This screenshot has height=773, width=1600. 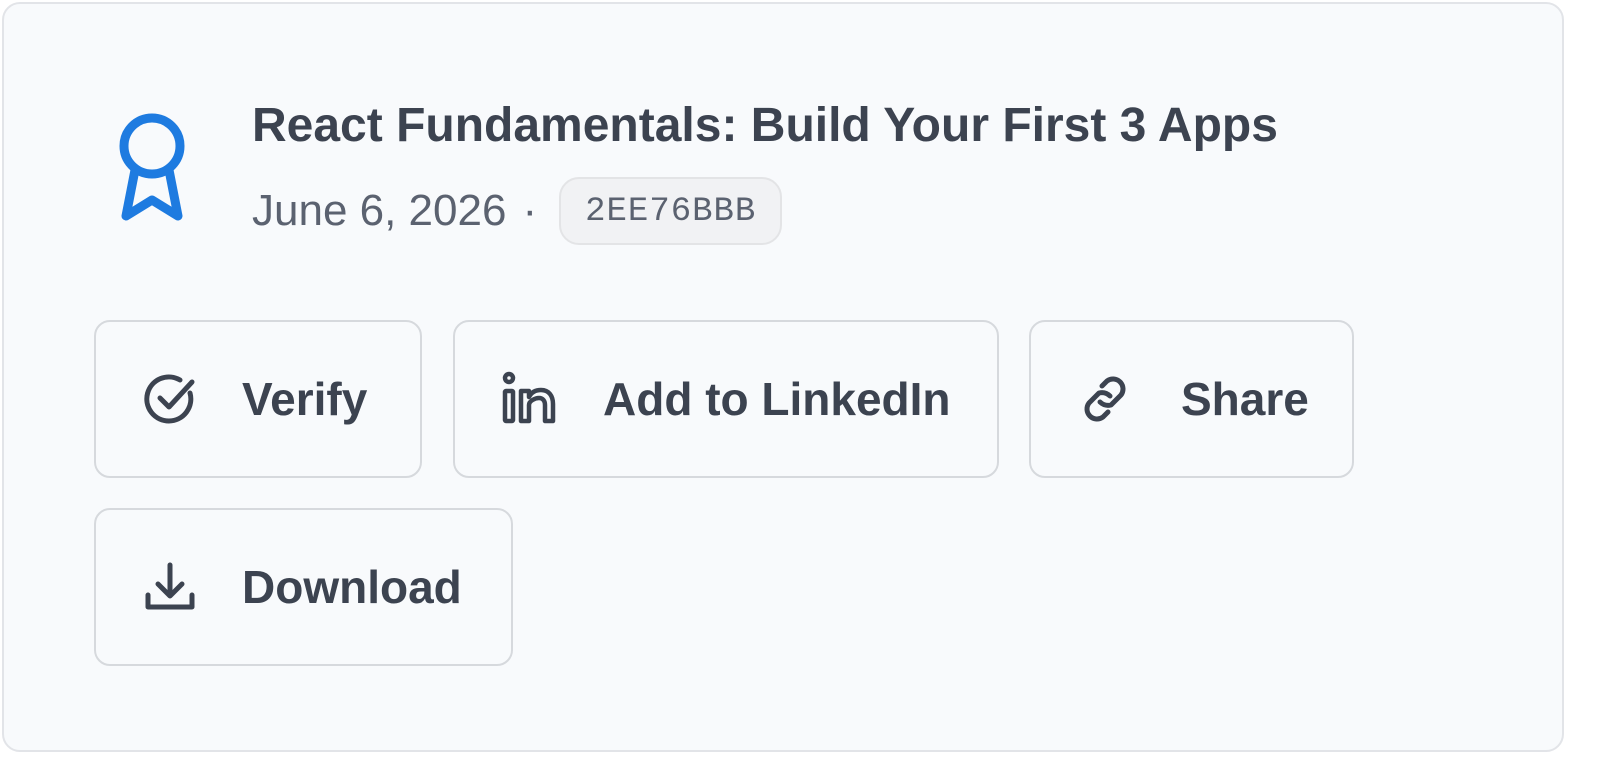 I want to click on link-icon, so click(x=1105, y=399).